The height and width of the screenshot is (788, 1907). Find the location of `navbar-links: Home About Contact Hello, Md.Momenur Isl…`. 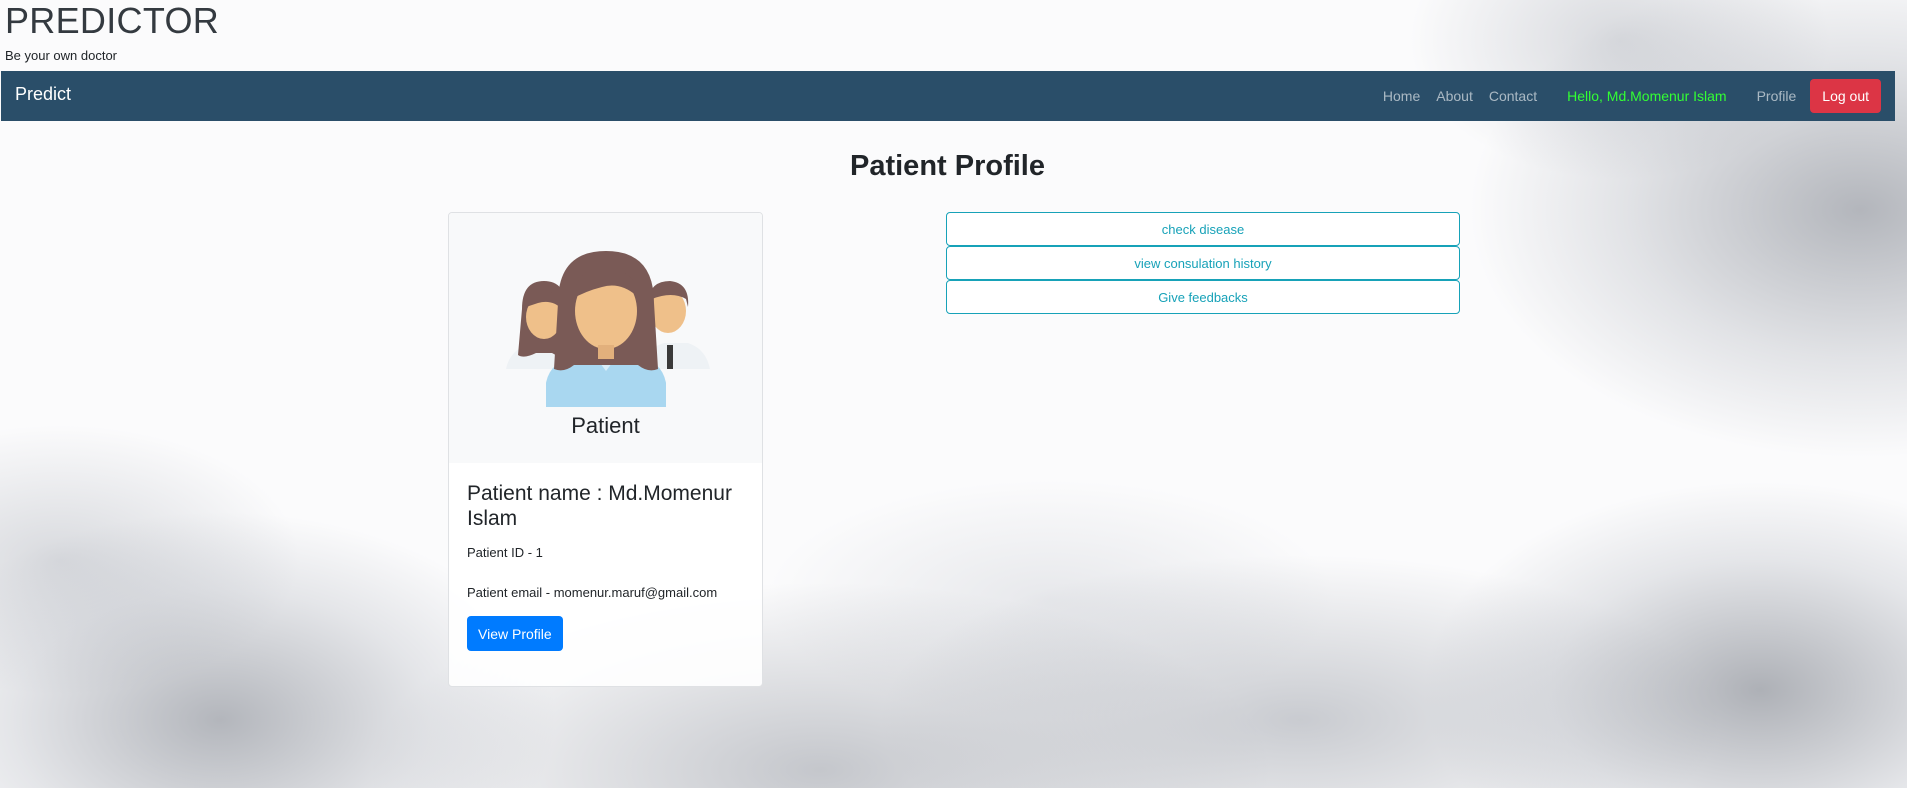

navbar-links: Home About Contact Hello, Md.Momenur Isl… is located at coordinates (1628, 96).